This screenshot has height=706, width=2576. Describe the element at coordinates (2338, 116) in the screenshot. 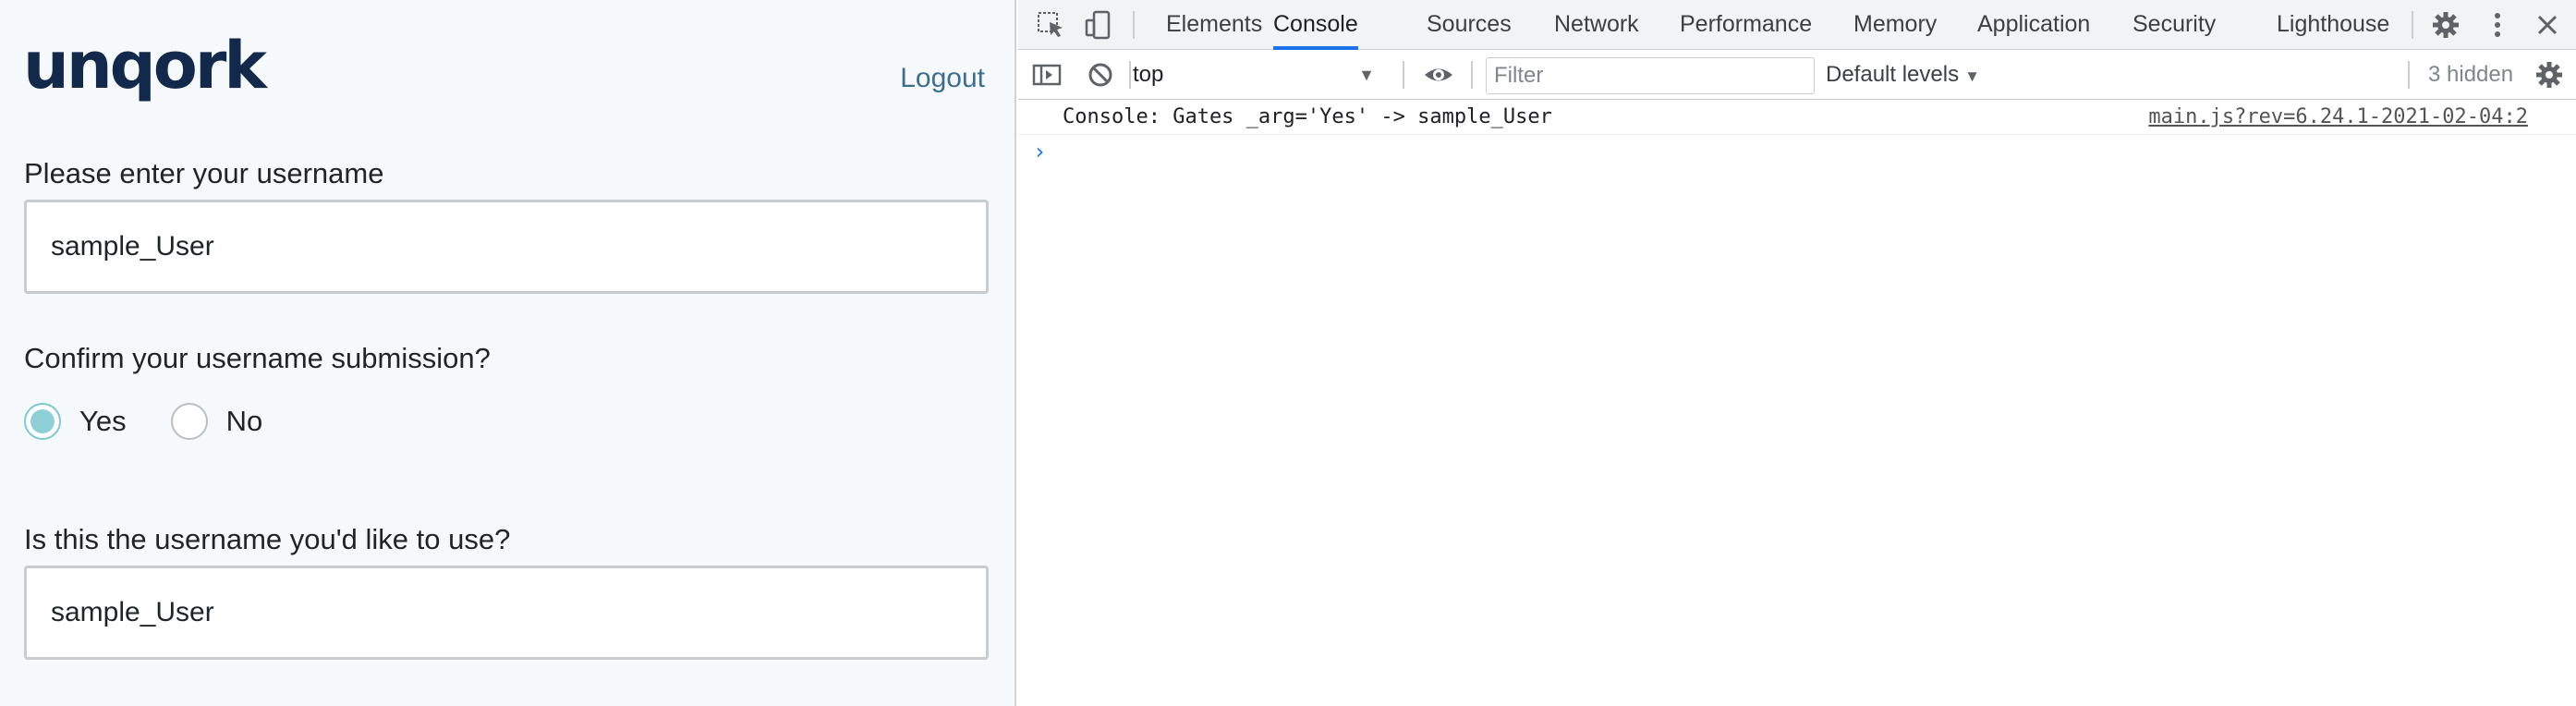

I see `console-message-source-link: main.js?rev=6.24.1-2021-02-04:2` at that location.